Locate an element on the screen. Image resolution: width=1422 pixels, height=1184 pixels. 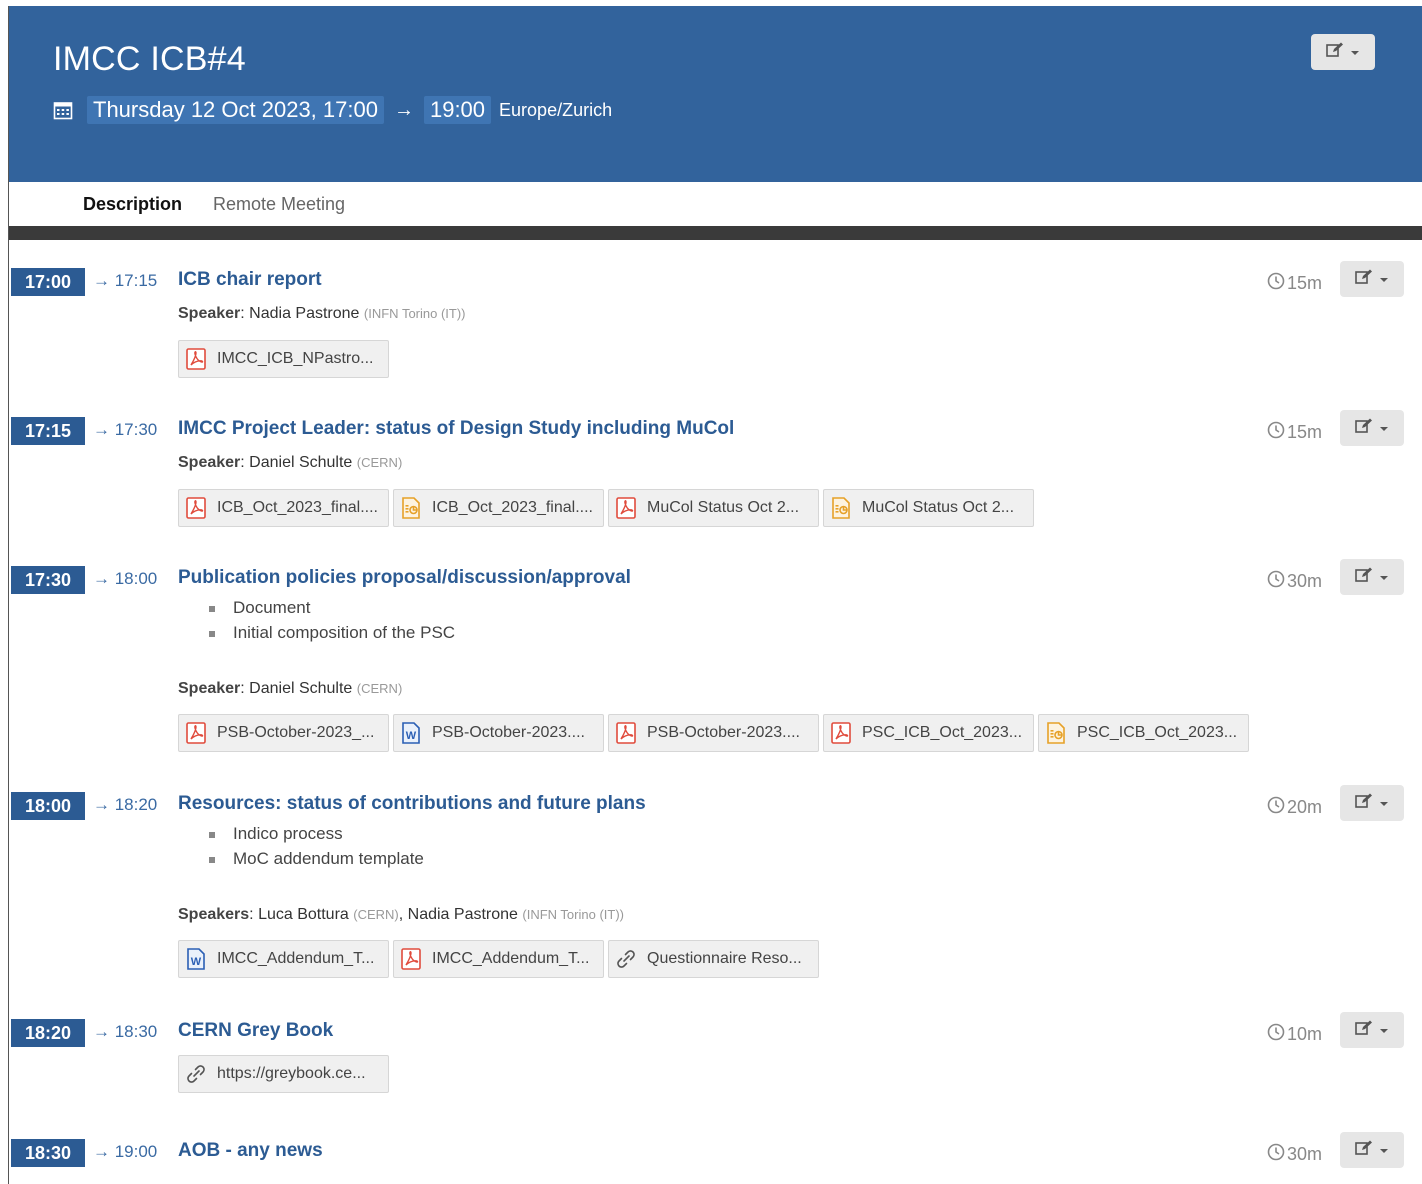
description-item: MoC addendum template is located at coordinates (316, 861).